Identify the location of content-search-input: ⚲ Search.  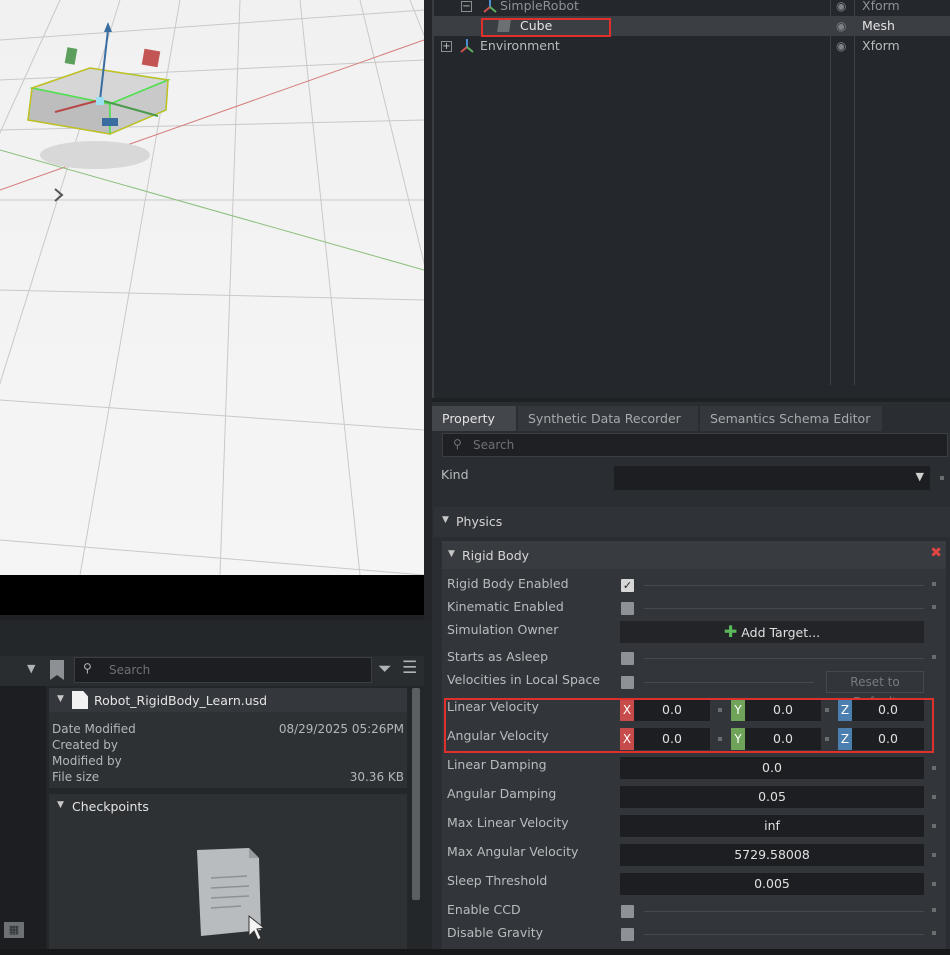
(223, 670).